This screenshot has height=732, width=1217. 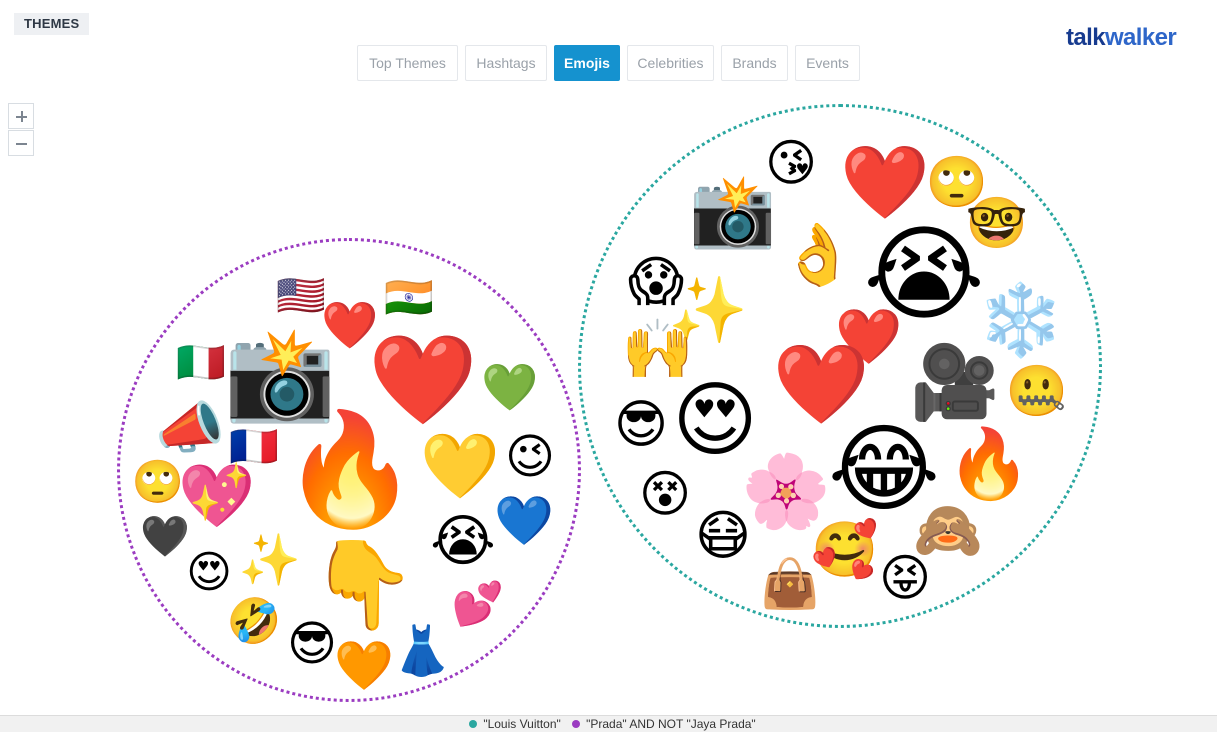 I want to click on legend-dot-louis-vuitton, so click(x=473, y=724).